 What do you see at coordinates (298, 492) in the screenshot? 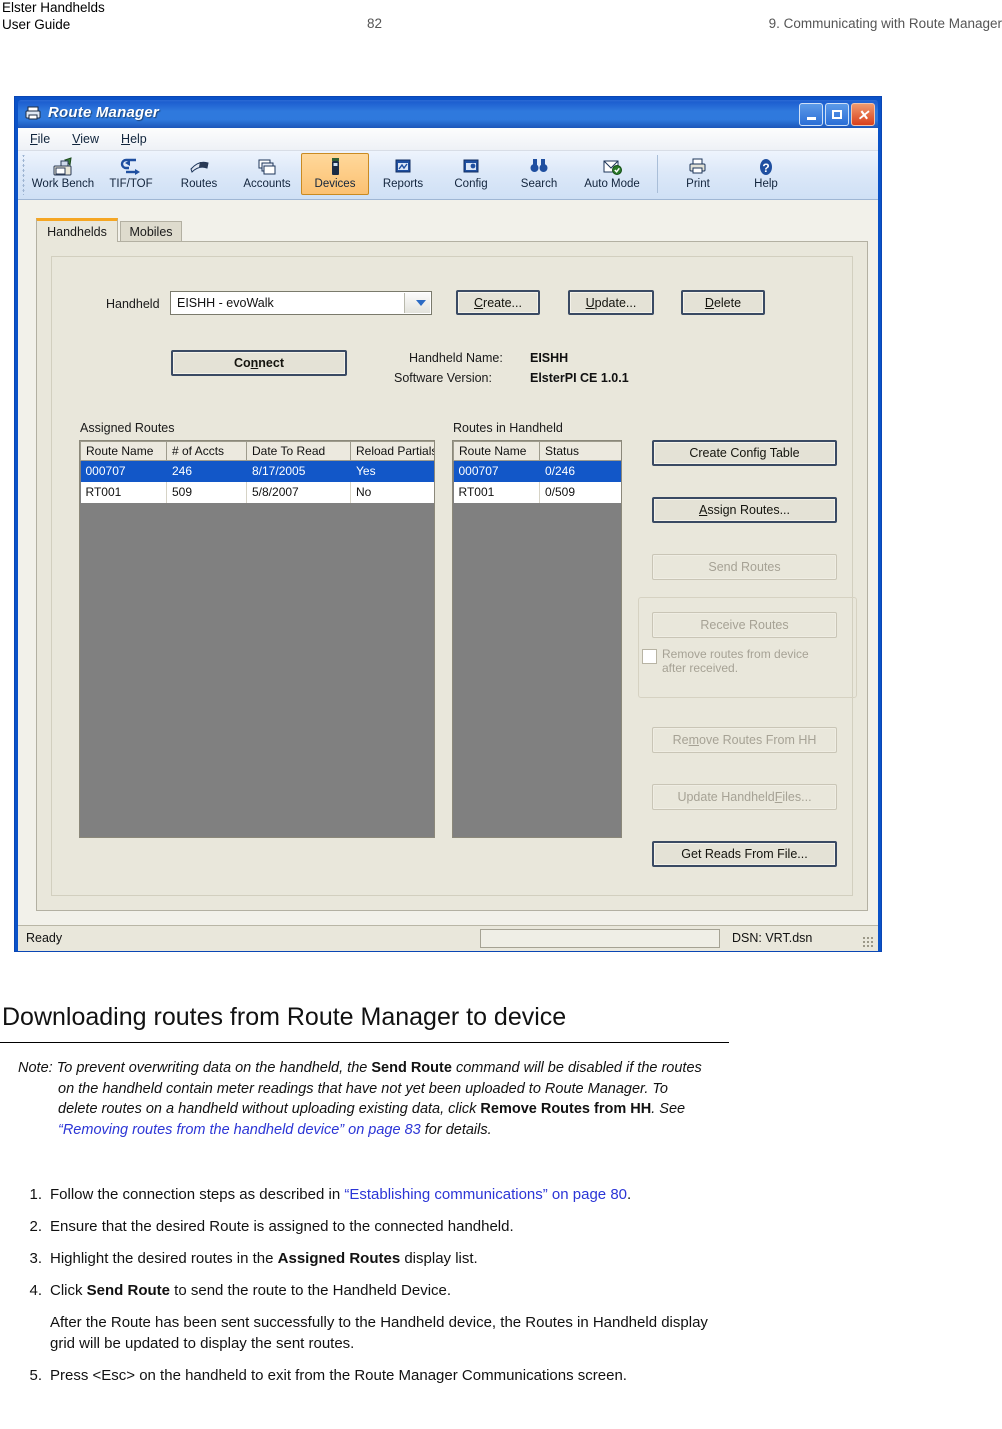
I see `cell: 5/8/2007` at bounding box center [298, 492].